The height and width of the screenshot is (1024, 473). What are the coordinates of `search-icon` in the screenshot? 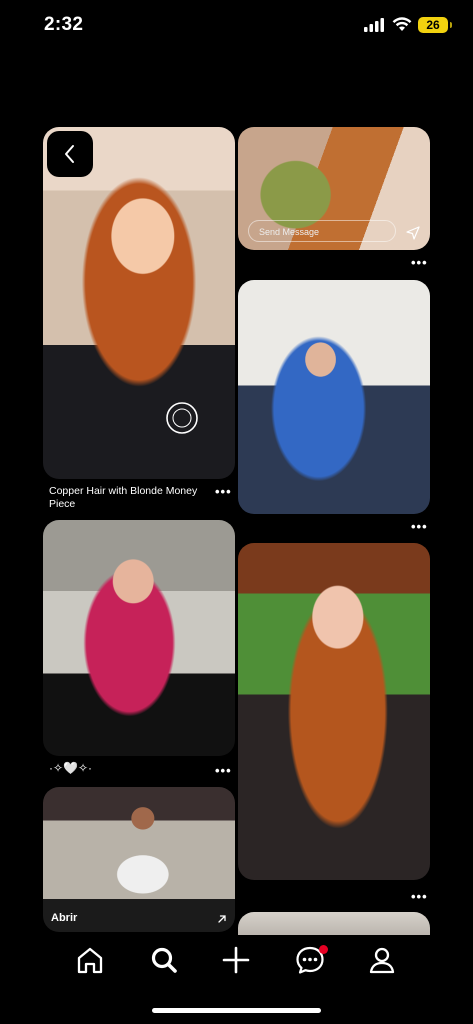 It's located at (164, 960).